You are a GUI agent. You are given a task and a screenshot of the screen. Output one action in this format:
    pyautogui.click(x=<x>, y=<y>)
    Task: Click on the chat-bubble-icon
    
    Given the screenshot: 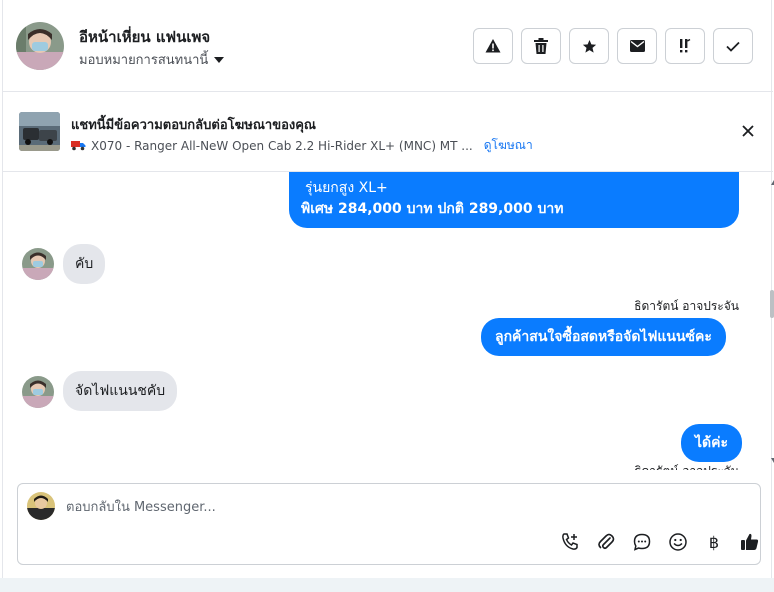 What is the action you would take?
    pyautogui.click(x=642, y=542)
    